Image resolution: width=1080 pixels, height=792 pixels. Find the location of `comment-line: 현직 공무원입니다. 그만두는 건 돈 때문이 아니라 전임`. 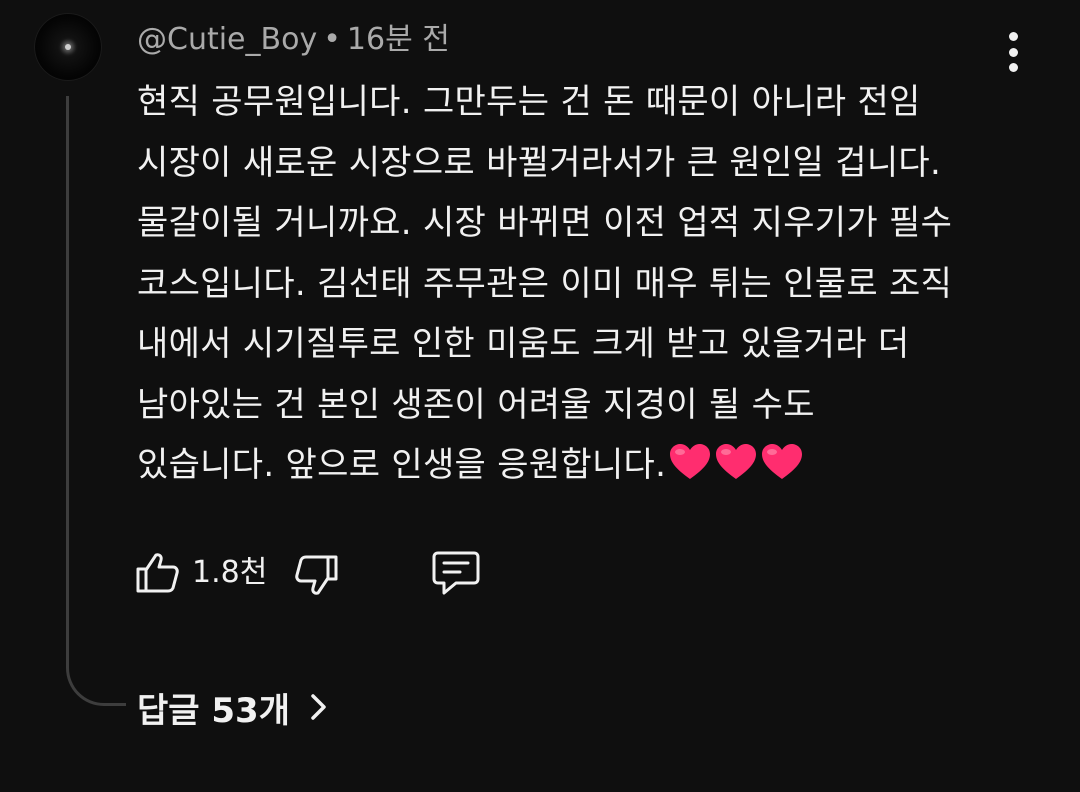

comment-line: 현직 공무원입니다. 그만두는 건 돈 때문이 아니라 전임 is located at coordinates (529, 102).